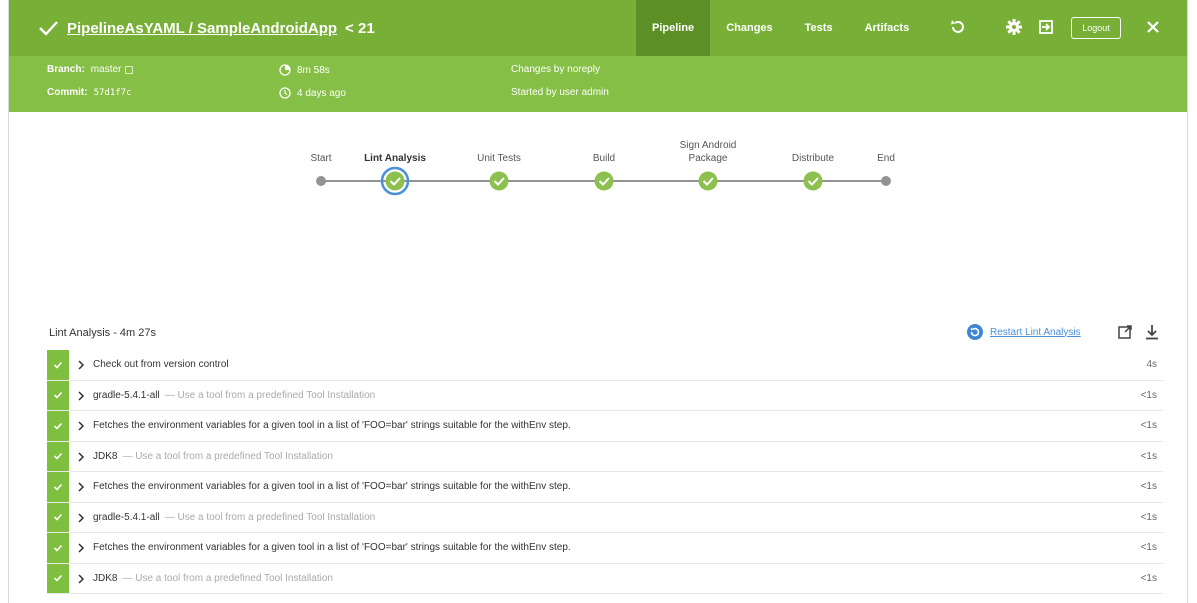 The image size is (1197, 603). What do you see at coordinates (321, 181) in the screenshot?
I see `stage-node-start` at bounding box center [321, 181].